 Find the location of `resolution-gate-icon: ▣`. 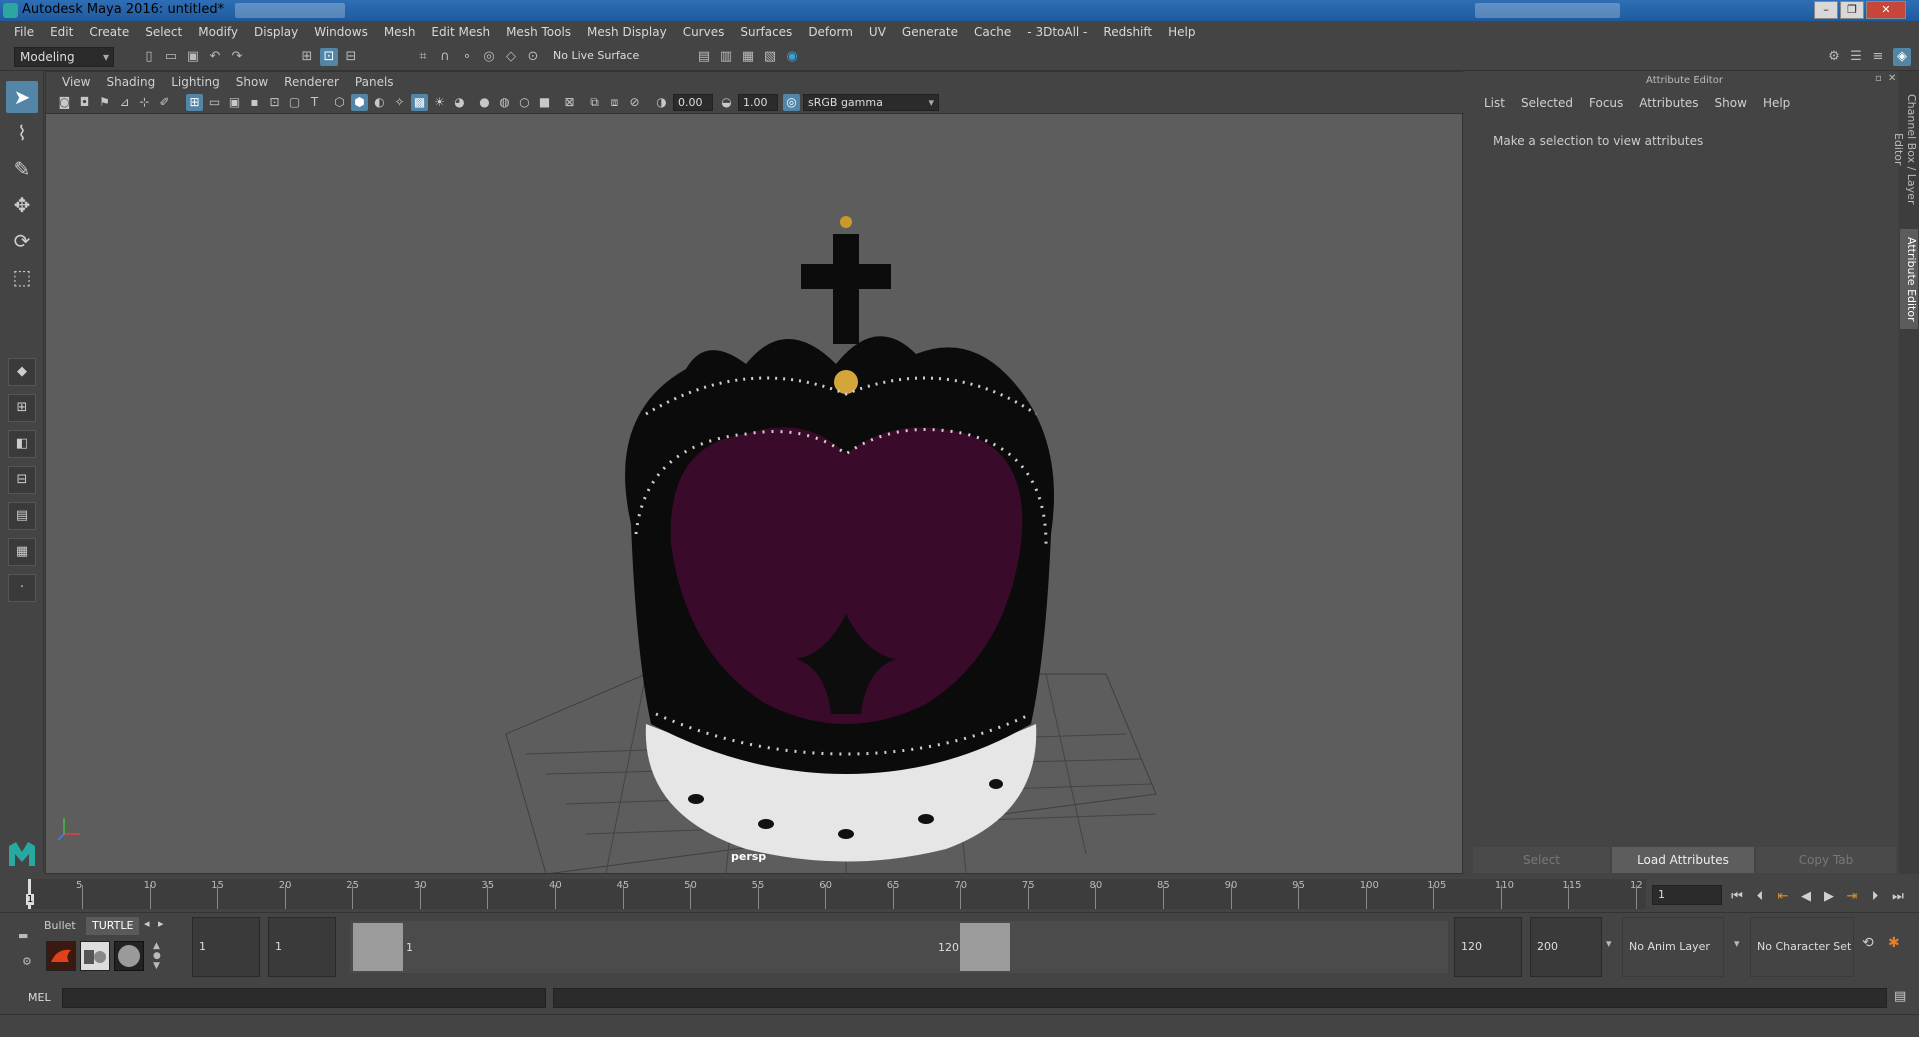

resolution-gate-icon: ▣ is located at coordinates (234, 102).